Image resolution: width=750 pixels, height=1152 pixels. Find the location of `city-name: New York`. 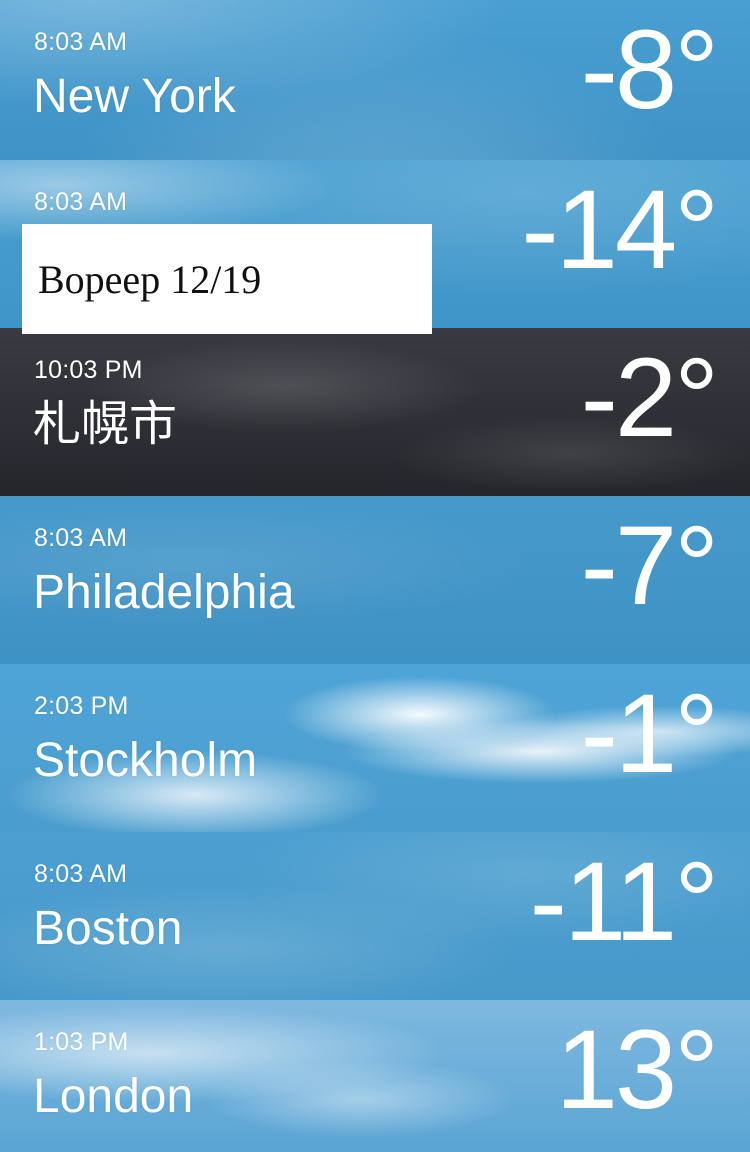

city-name: New York is located at coordinates (134, 96).